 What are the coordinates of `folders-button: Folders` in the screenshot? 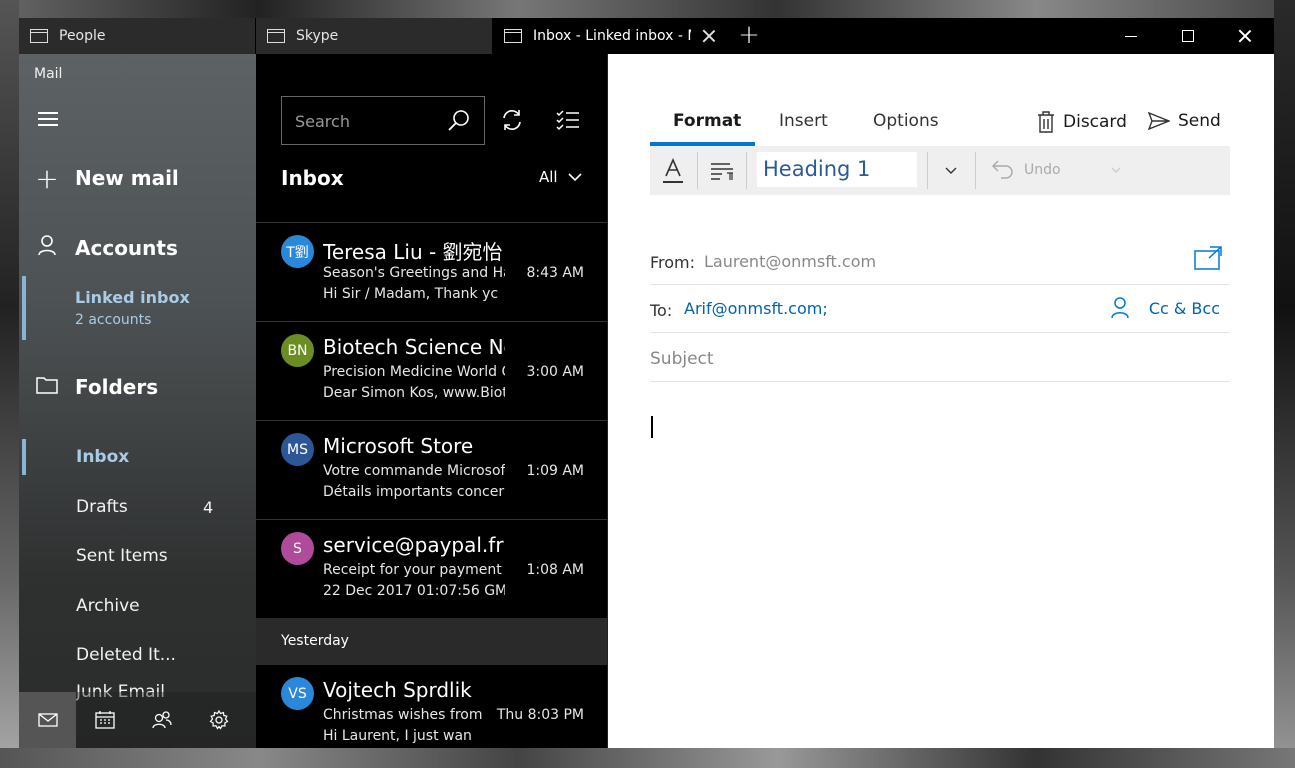 It's located at (137, 387).